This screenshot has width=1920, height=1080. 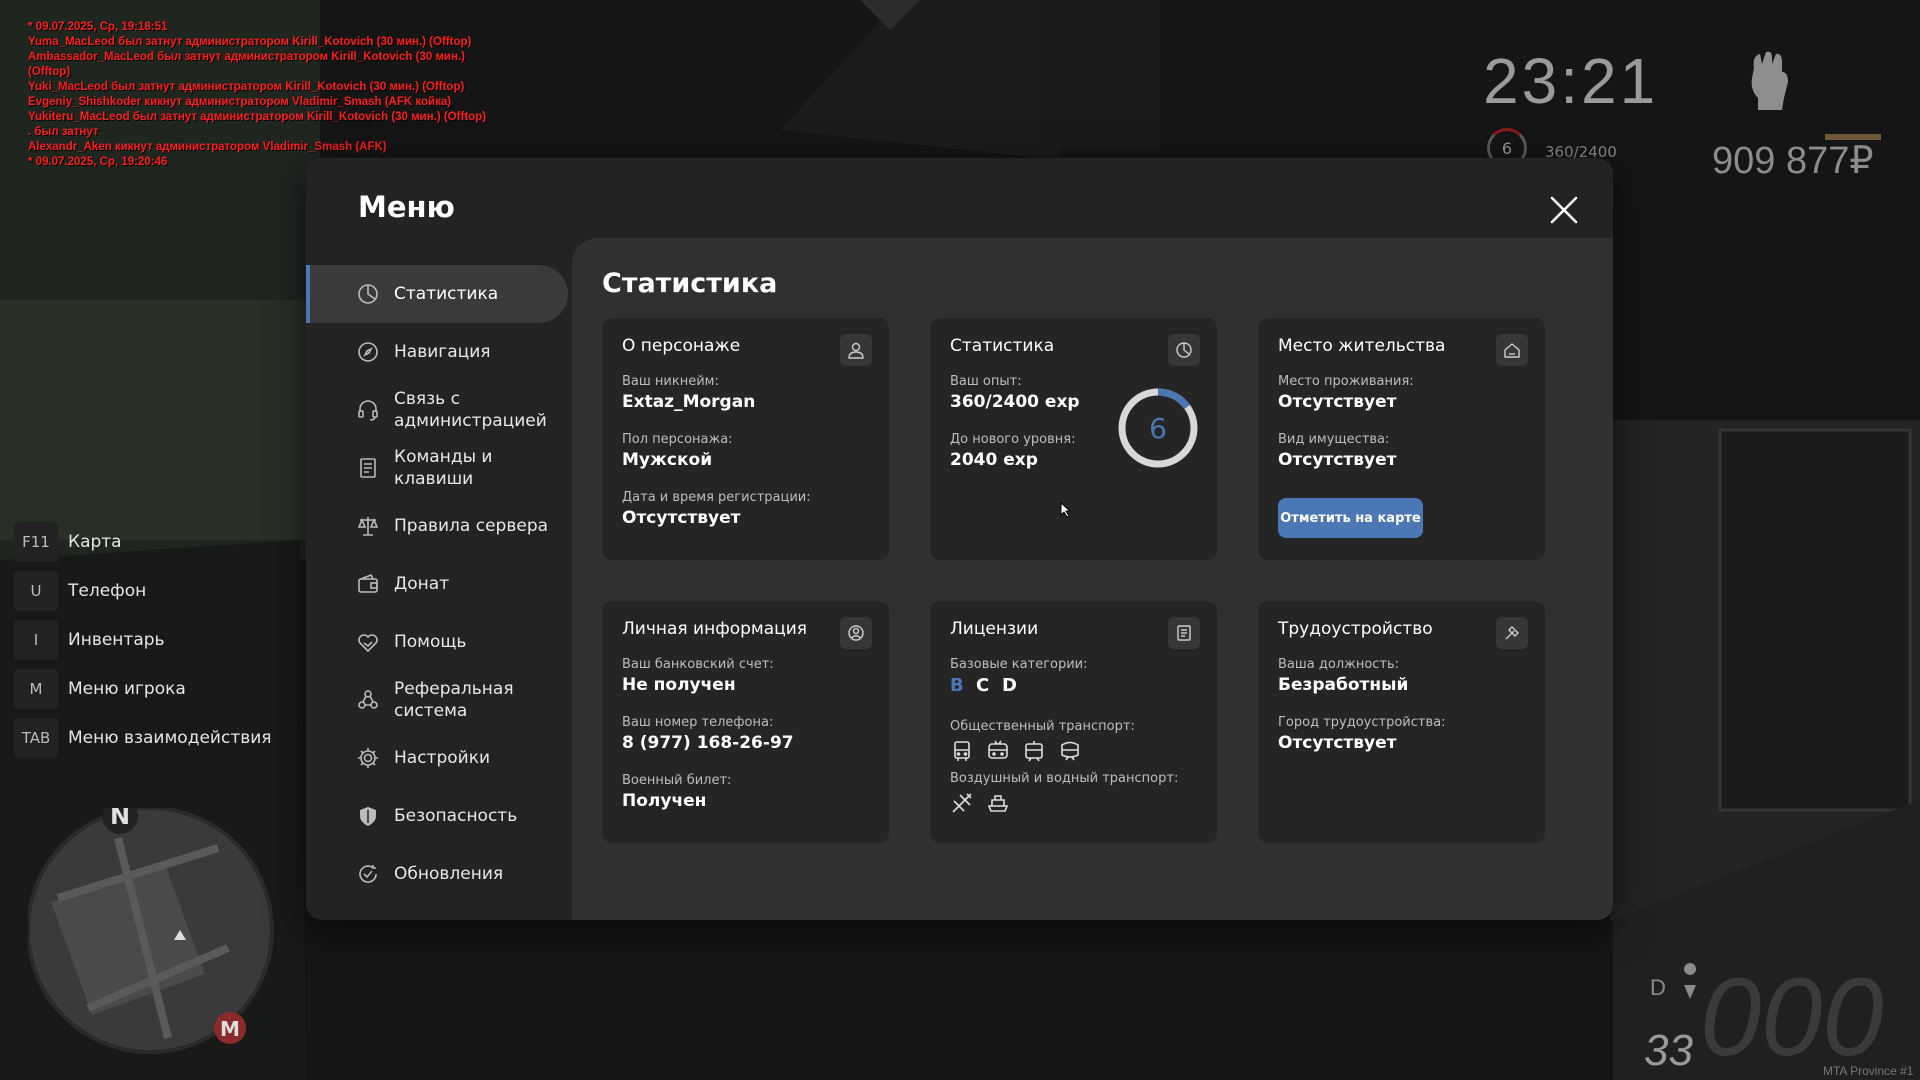 I want to click on sidebar-item-label: Связь с администрацией, so click(x=470, y=410).